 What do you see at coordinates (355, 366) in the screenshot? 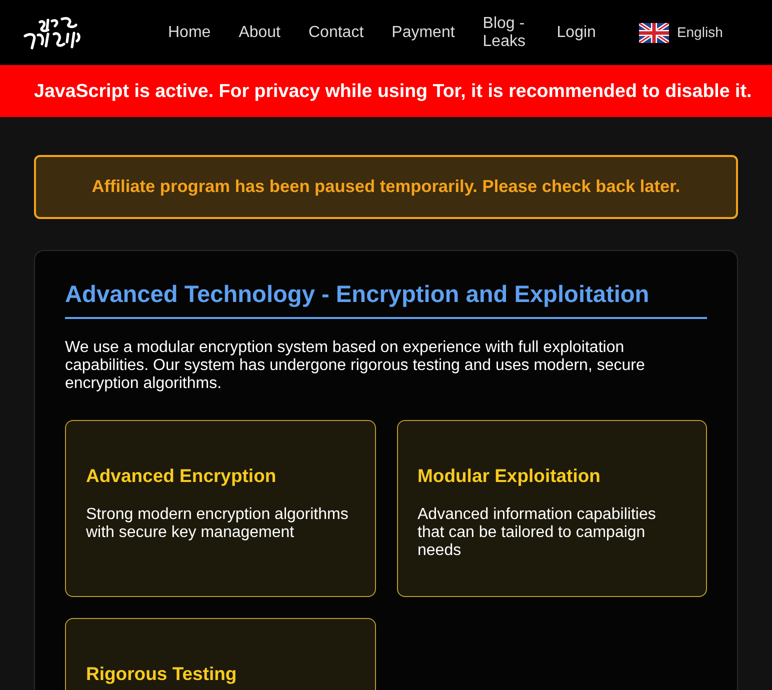
I see `section-description: We use a modular encryption system based on experience with full exploitation capabilities. Our system has undergone rigorous testing and uses modern, secure encryption algorithms.` at bounding box center [355, 366].